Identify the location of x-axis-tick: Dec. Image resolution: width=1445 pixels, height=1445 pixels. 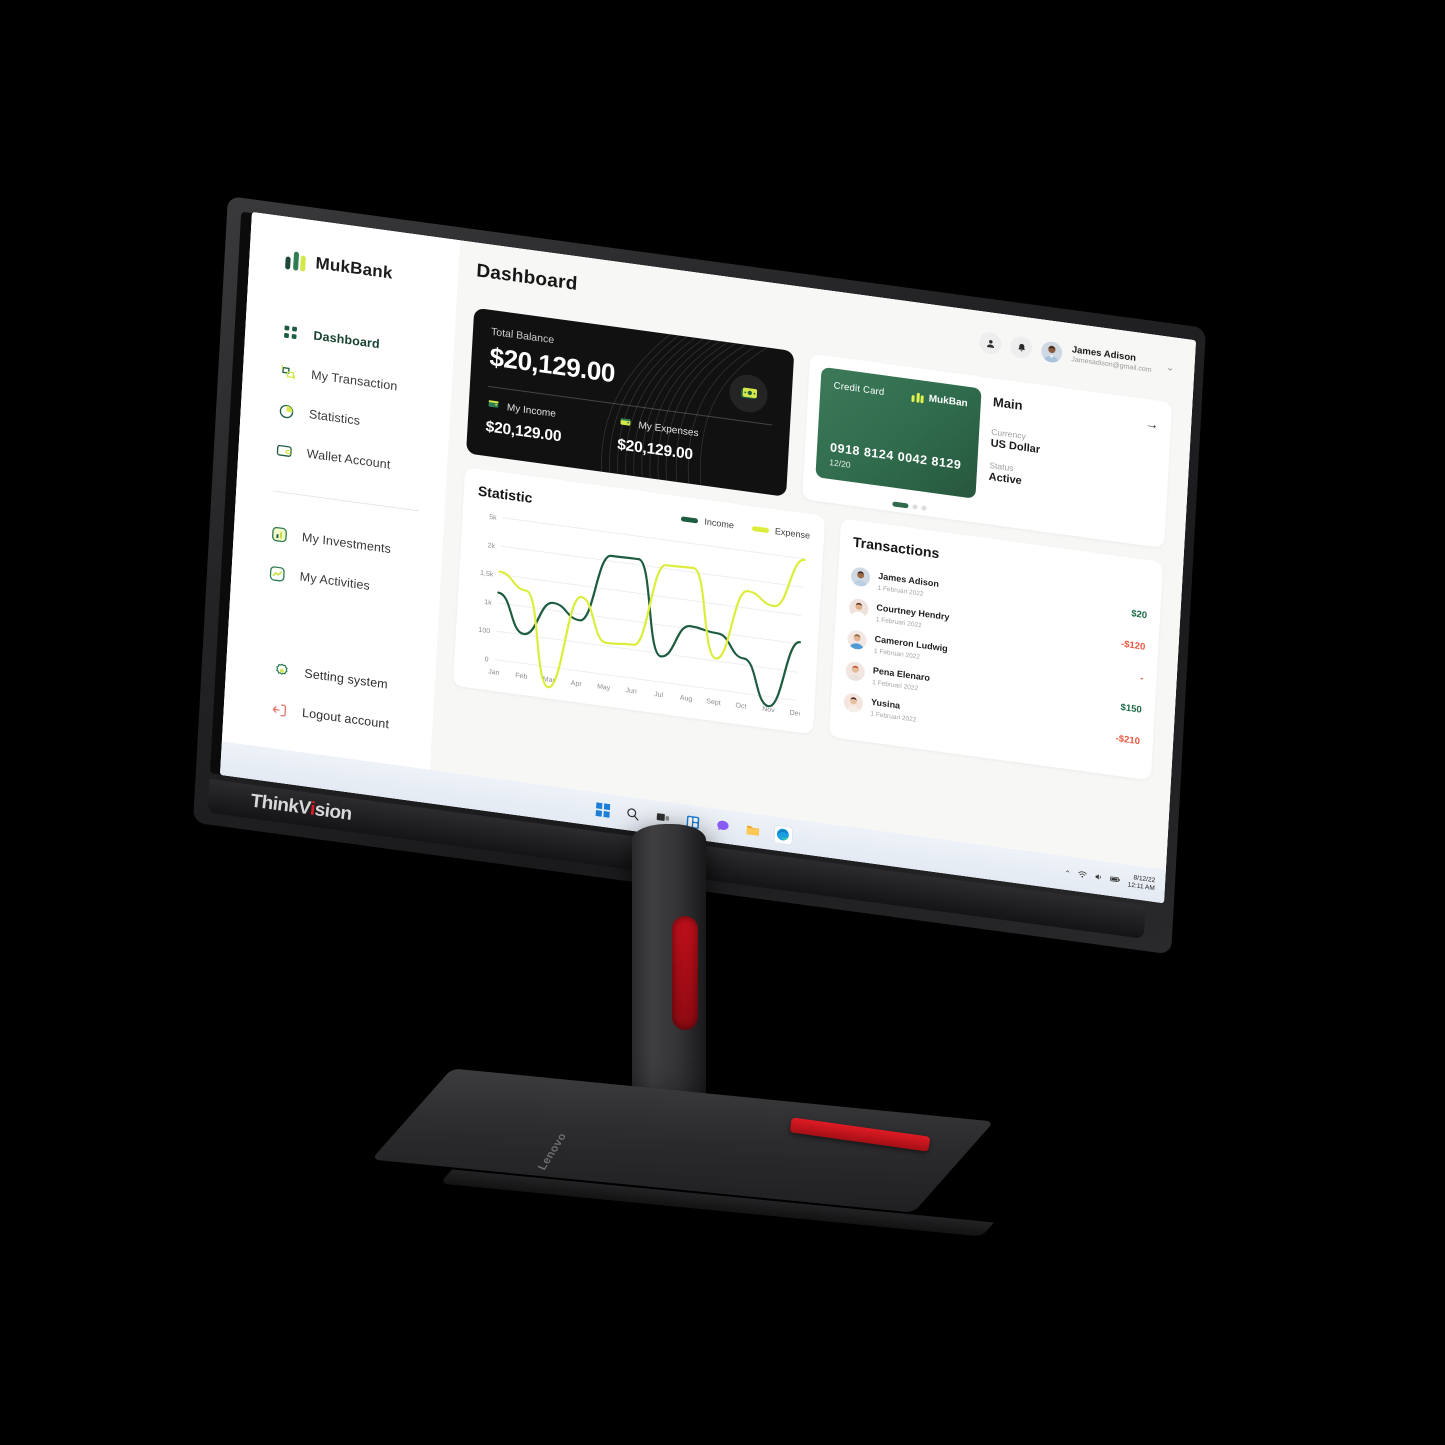
(795, 714).